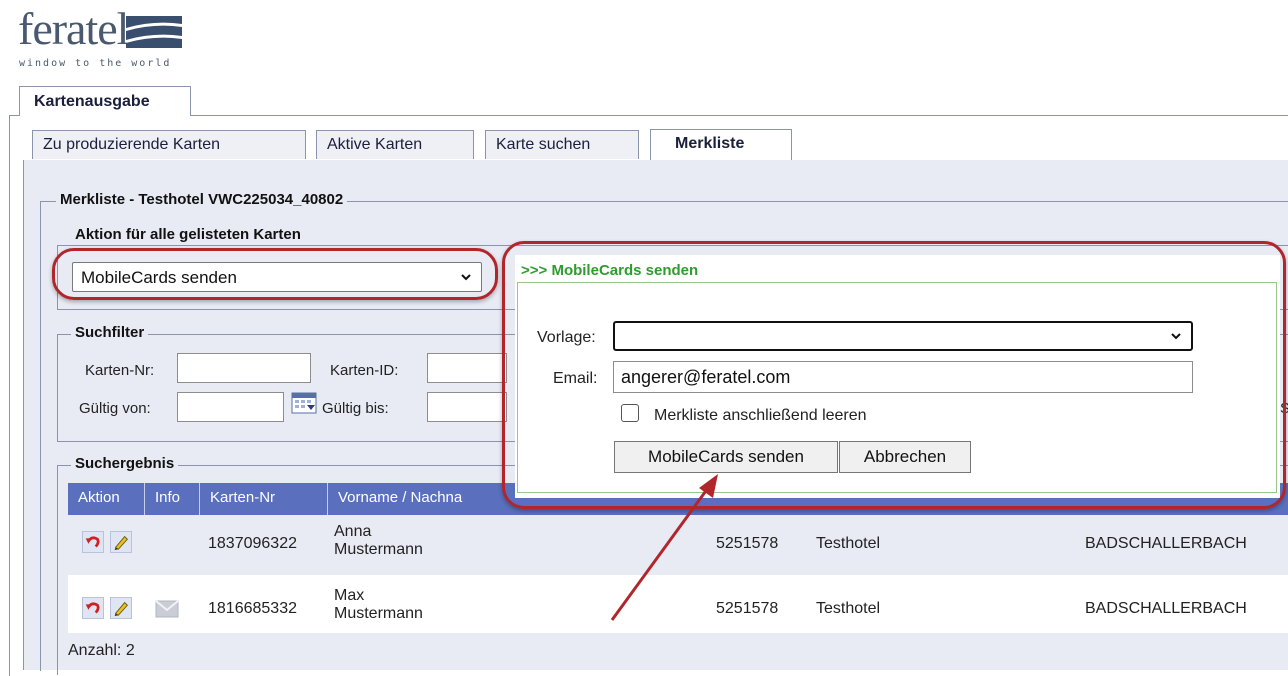  What do you see at coordinates (120, 370) in the screenshot?
I see `karten-nr-label: Karten-Nr:` at bounding box center [120, 370].